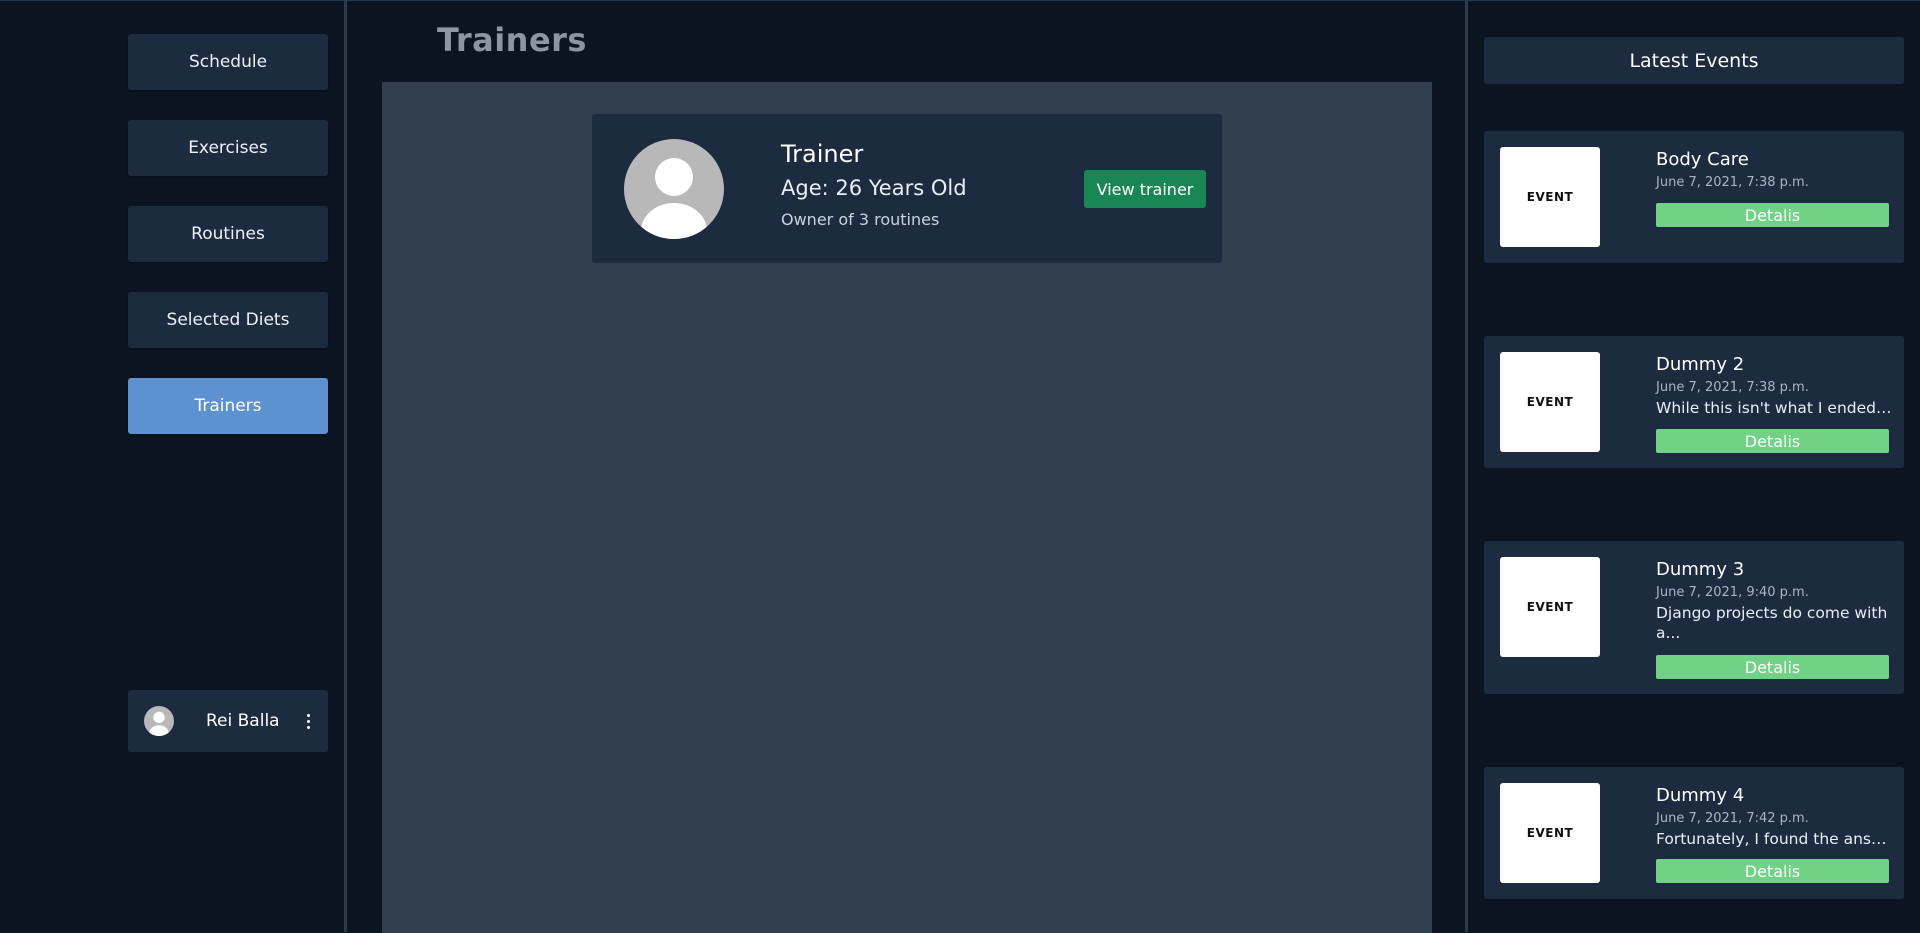 This screenshot has height=933, width=1920. I want to click on kebab-menu-icon, so click(308, 721).